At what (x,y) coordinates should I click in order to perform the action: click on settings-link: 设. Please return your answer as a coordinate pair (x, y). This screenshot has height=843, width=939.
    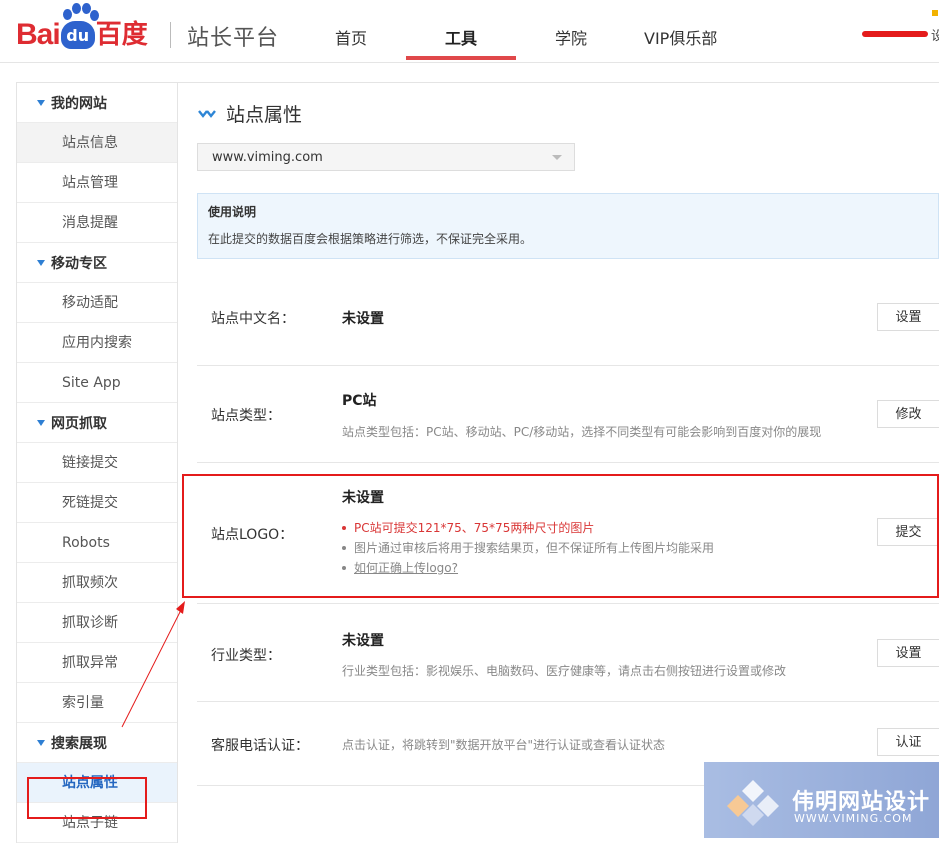
    Looking at the image, I should click on (935, 34).